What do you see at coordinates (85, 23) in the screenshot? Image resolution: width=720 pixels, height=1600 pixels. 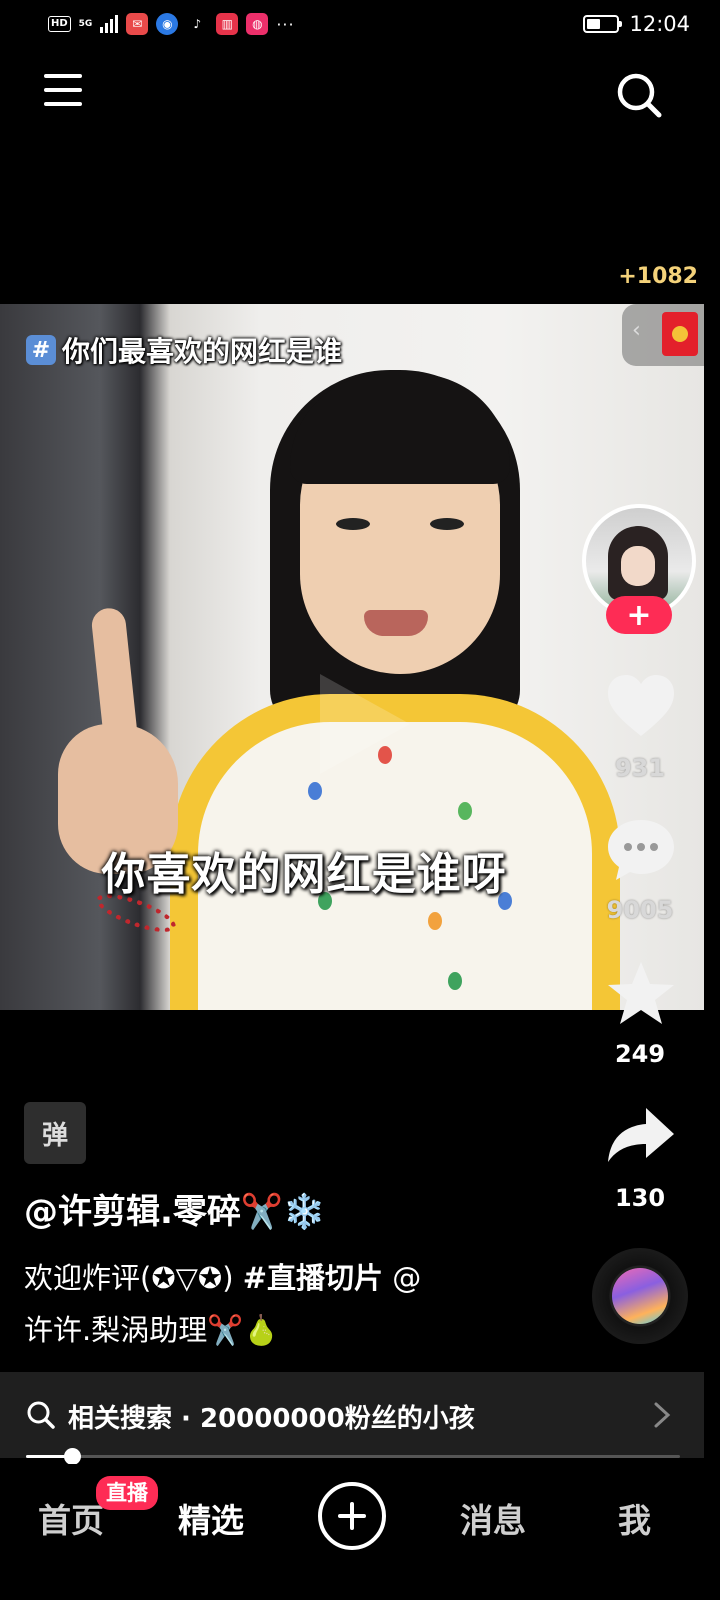 I see `network-type: 5G` at bounding box center [85, 23].